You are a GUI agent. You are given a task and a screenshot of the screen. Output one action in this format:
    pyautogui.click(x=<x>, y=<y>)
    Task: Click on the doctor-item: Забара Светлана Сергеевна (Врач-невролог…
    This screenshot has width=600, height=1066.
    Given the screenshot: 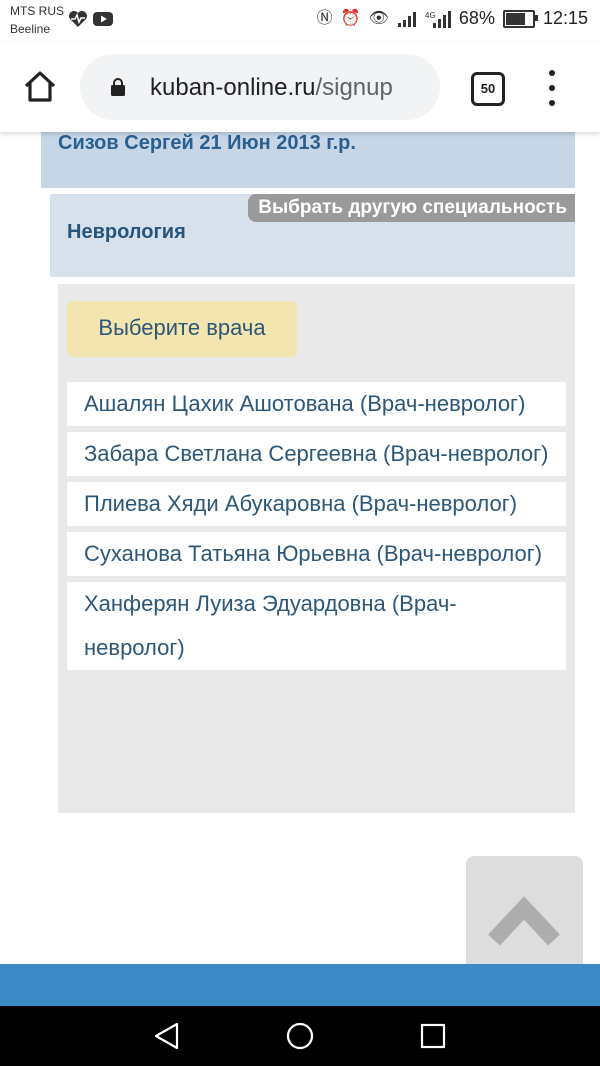 What is the action you would take?
    pyautogui.click(x=316, y=454)
    